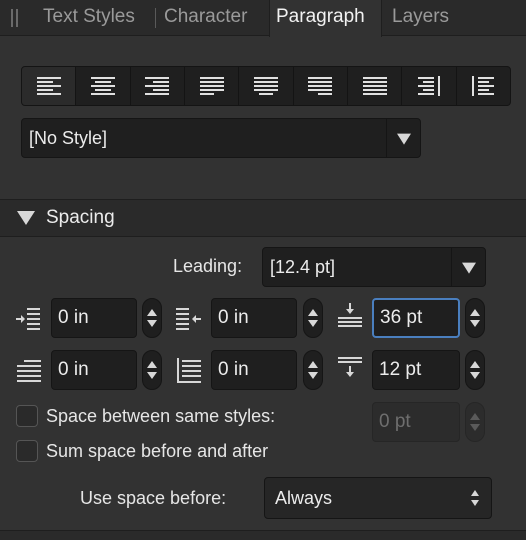 This screenshot has height=540, width=526. I want to click on last-line-indent-icon, so click(189, 370).